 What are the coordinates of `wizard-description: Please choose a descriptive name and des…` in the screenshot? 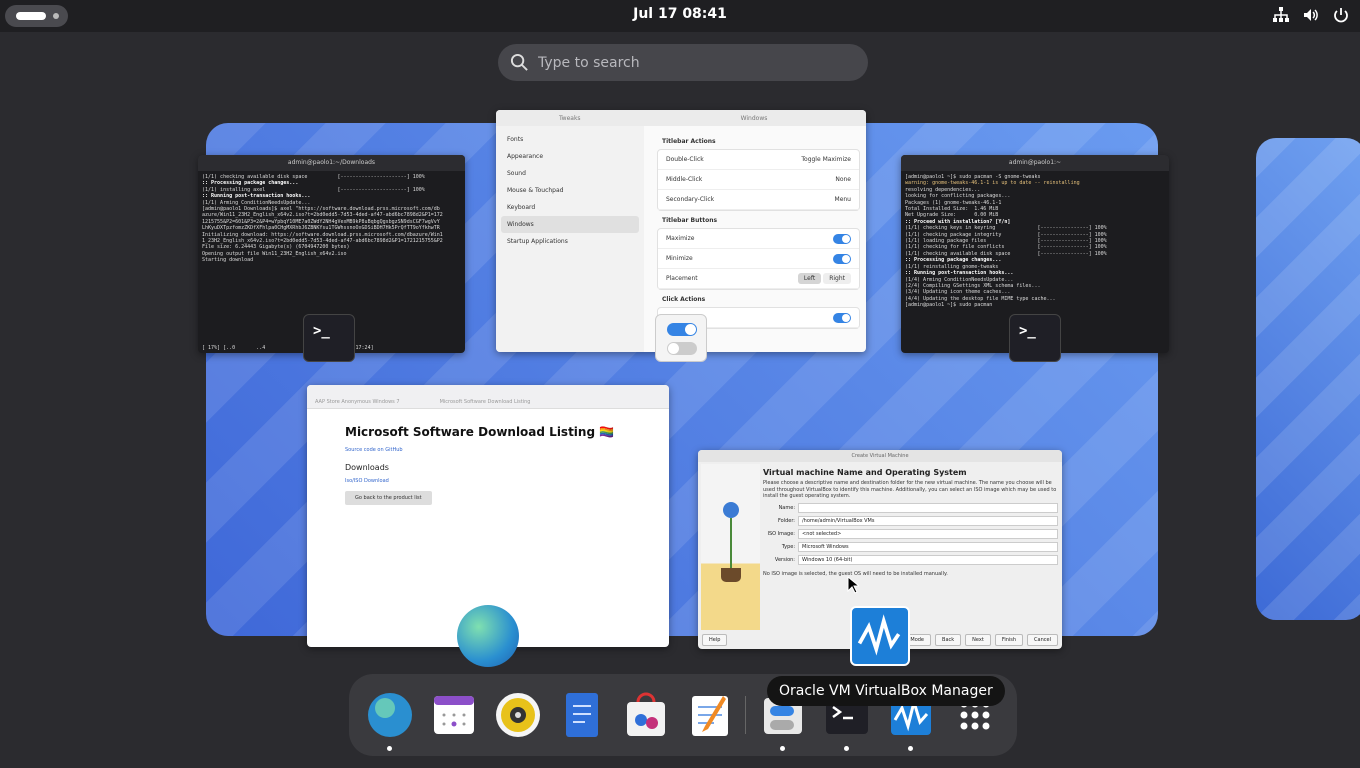 It's located at (910, 489).